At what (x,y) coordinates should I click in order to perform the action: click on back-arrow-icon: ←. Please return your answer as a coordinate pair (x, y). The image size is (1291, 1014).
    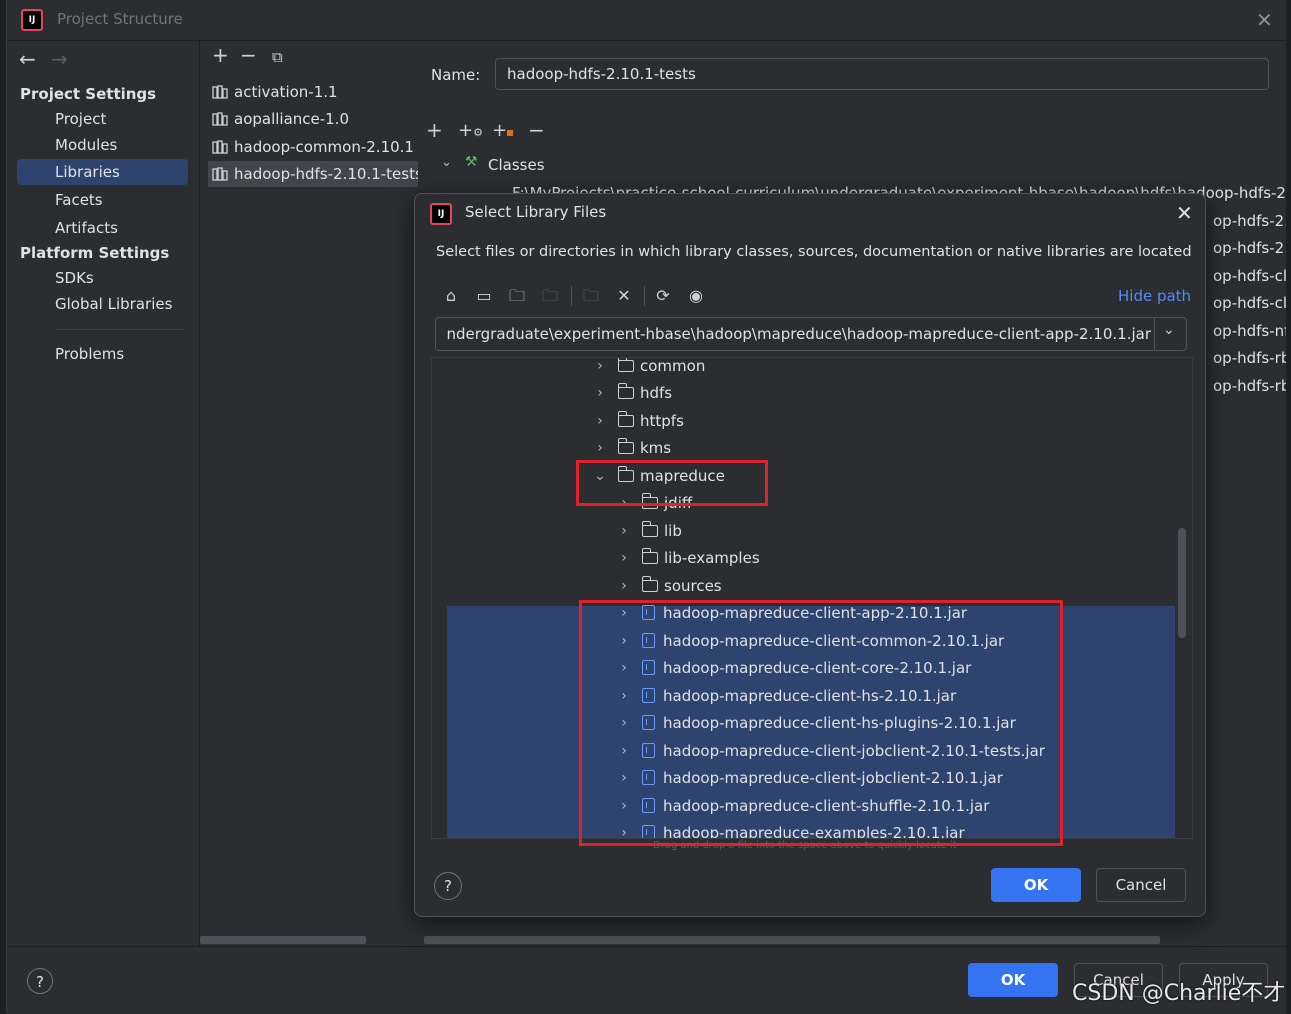
    Looking at the image, I should click on (27, 59).